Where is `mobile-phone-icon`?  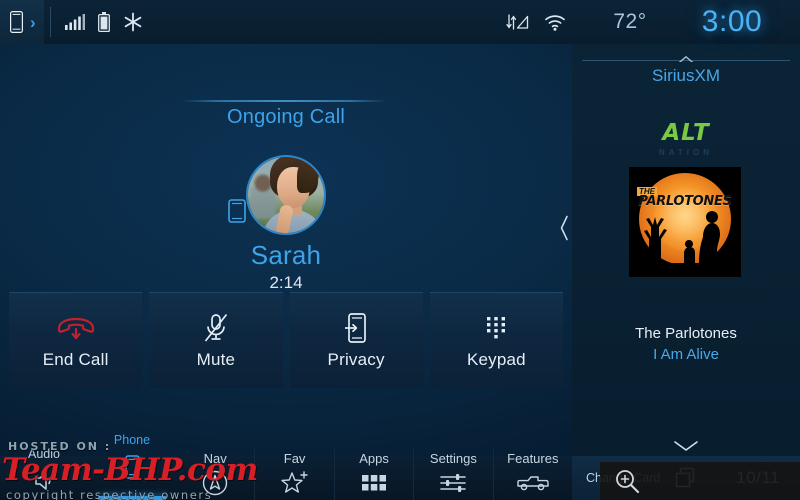 mobile-phone-icon is located at coordinates (237, 211).